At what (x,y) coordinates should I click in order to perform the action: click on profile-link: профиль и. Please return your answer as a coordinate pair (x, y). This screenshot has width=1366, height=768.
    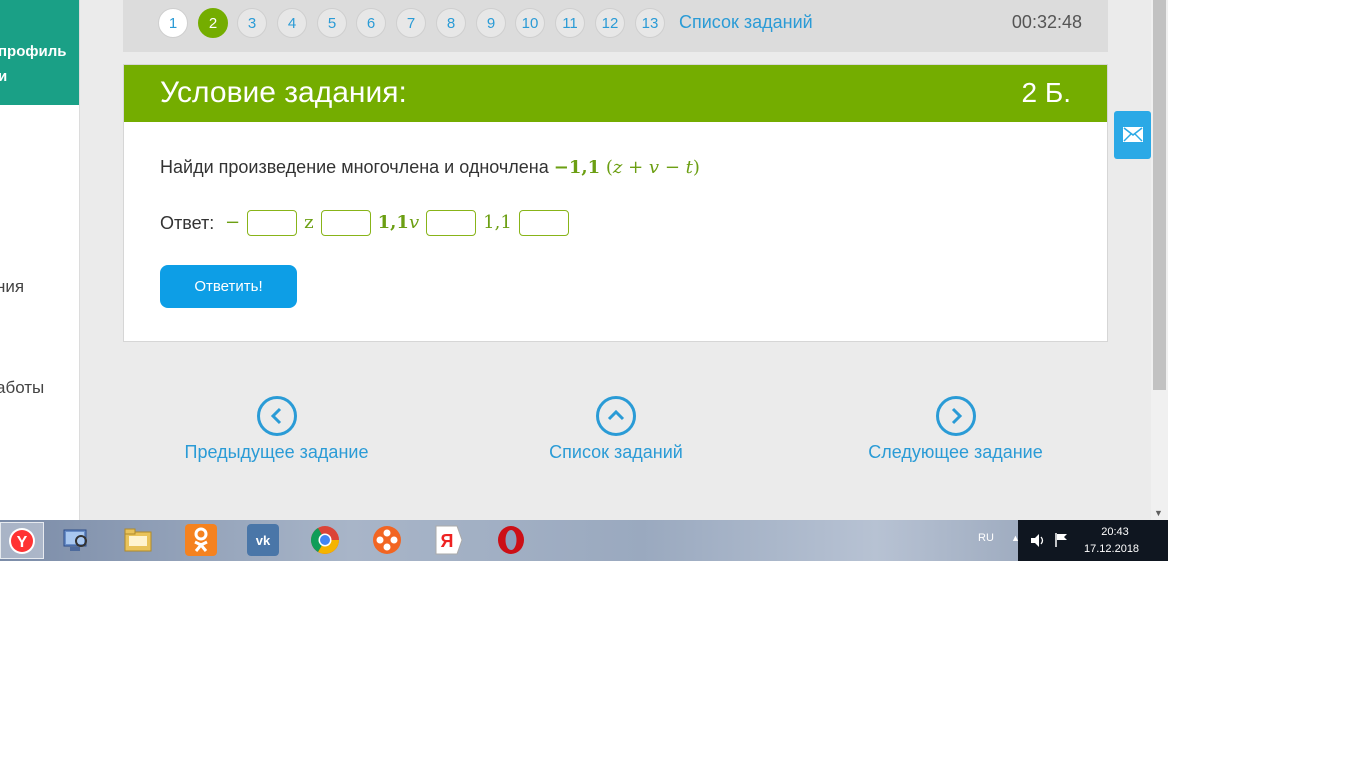
    Looking at the image, I should click on (39, 52).